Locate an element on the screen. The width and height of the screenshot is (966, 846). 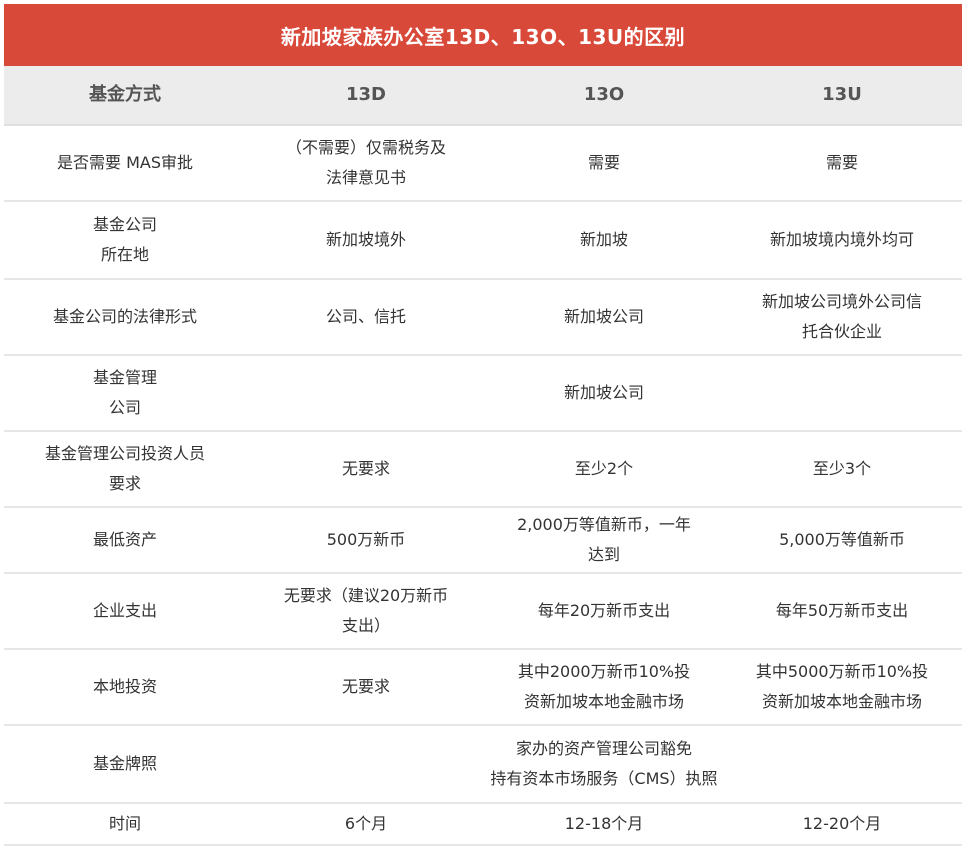
row-label-cell: 最低资产 is located at coordinates (125, 540).